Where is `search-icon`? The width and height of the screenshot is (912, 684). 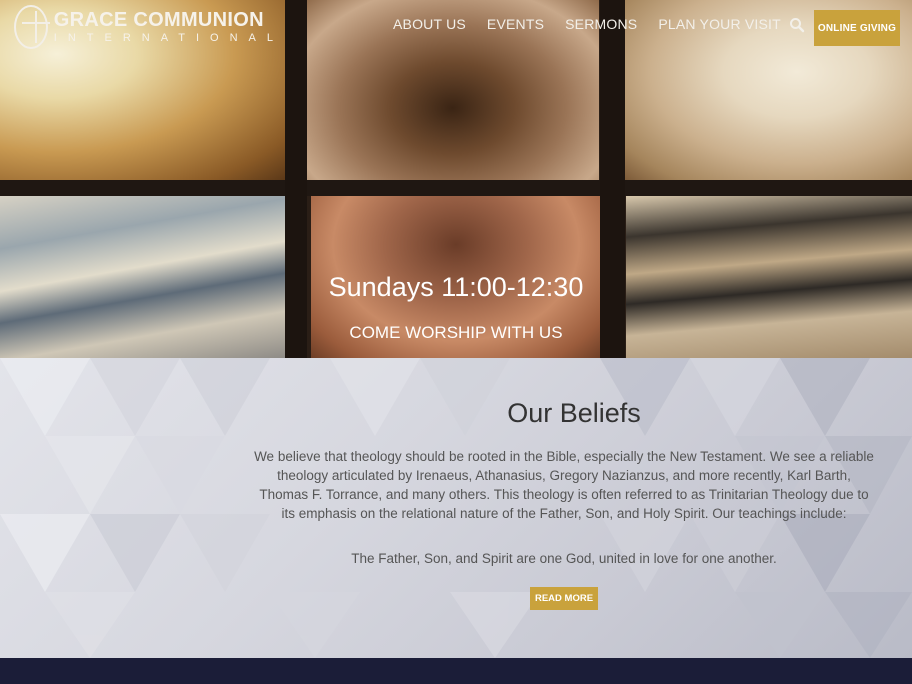
search-icon is located at coordinates (797, 25).